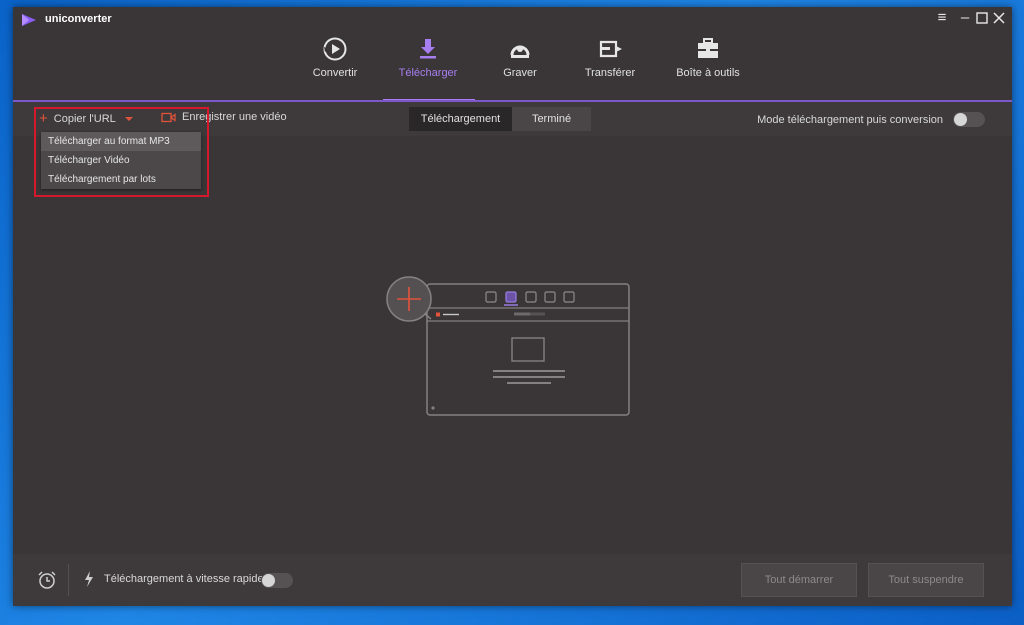 The image size is (1024, 625). I want to click on footer-divider, so click(68, 580).